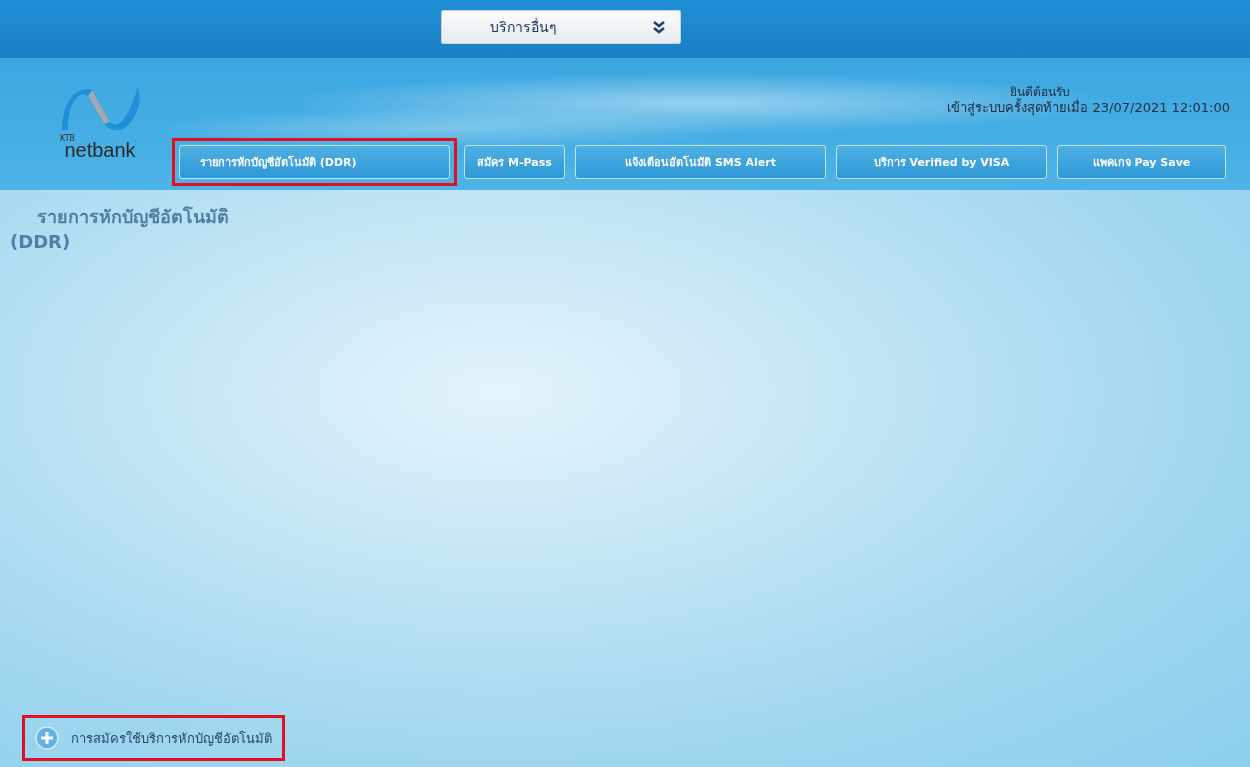  Describe the element at coordinates (514, 162) in the screenshot. I see `nav-tab: สมัคร M-Pass` at that location.